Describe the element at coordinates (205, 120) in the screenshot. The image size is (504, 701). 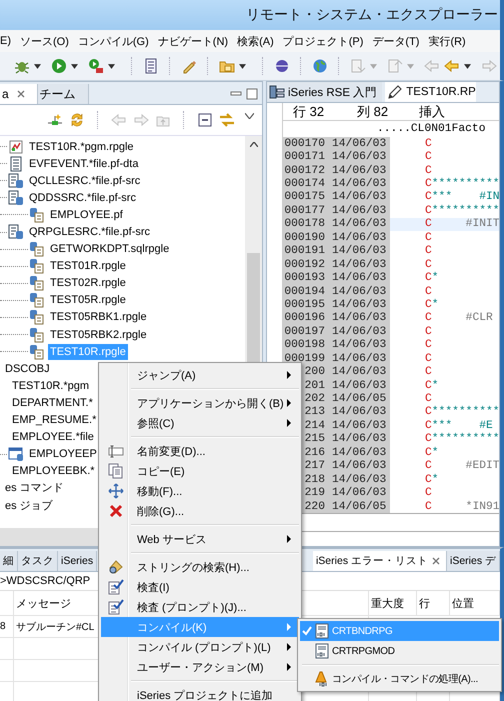
I see `collapse-all-icon` at that location.